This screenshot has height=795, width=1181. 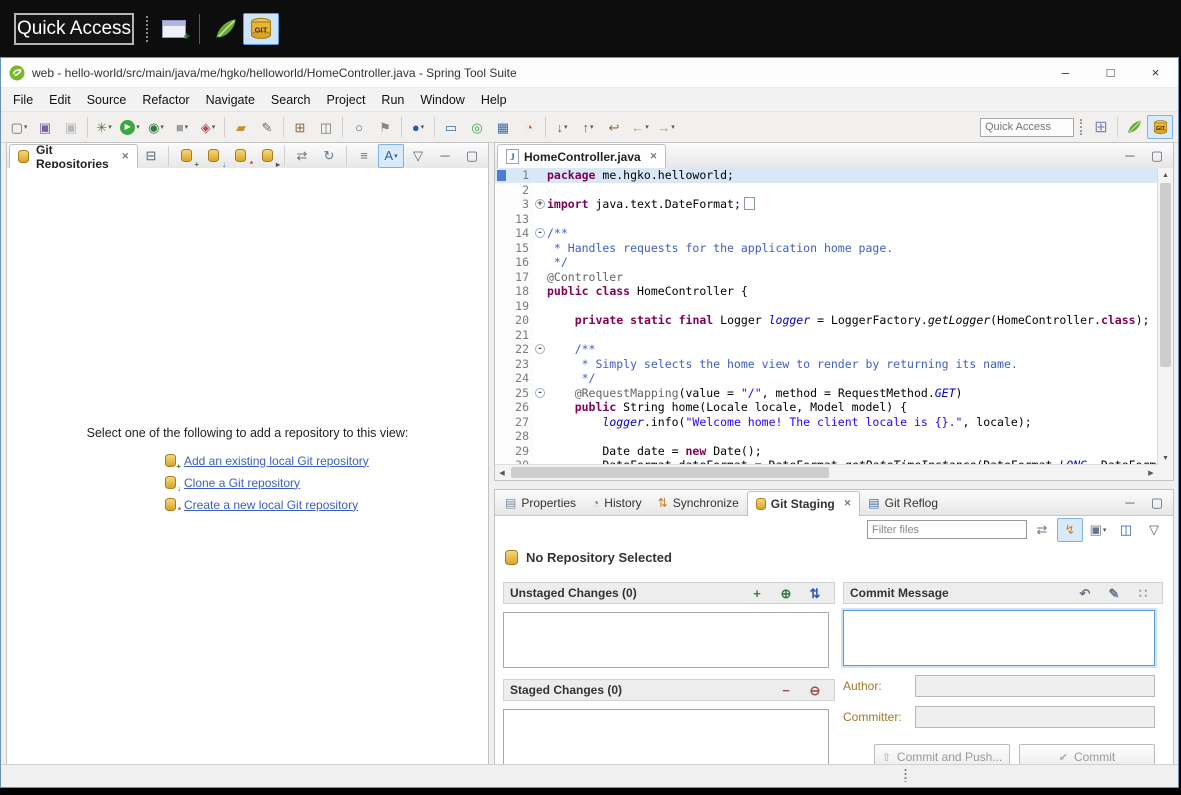 What do you see at coordinates (385, 127) in the screenshot?
I see `mark-occurrences-button: ⚑` at bounding box center [385, 127].